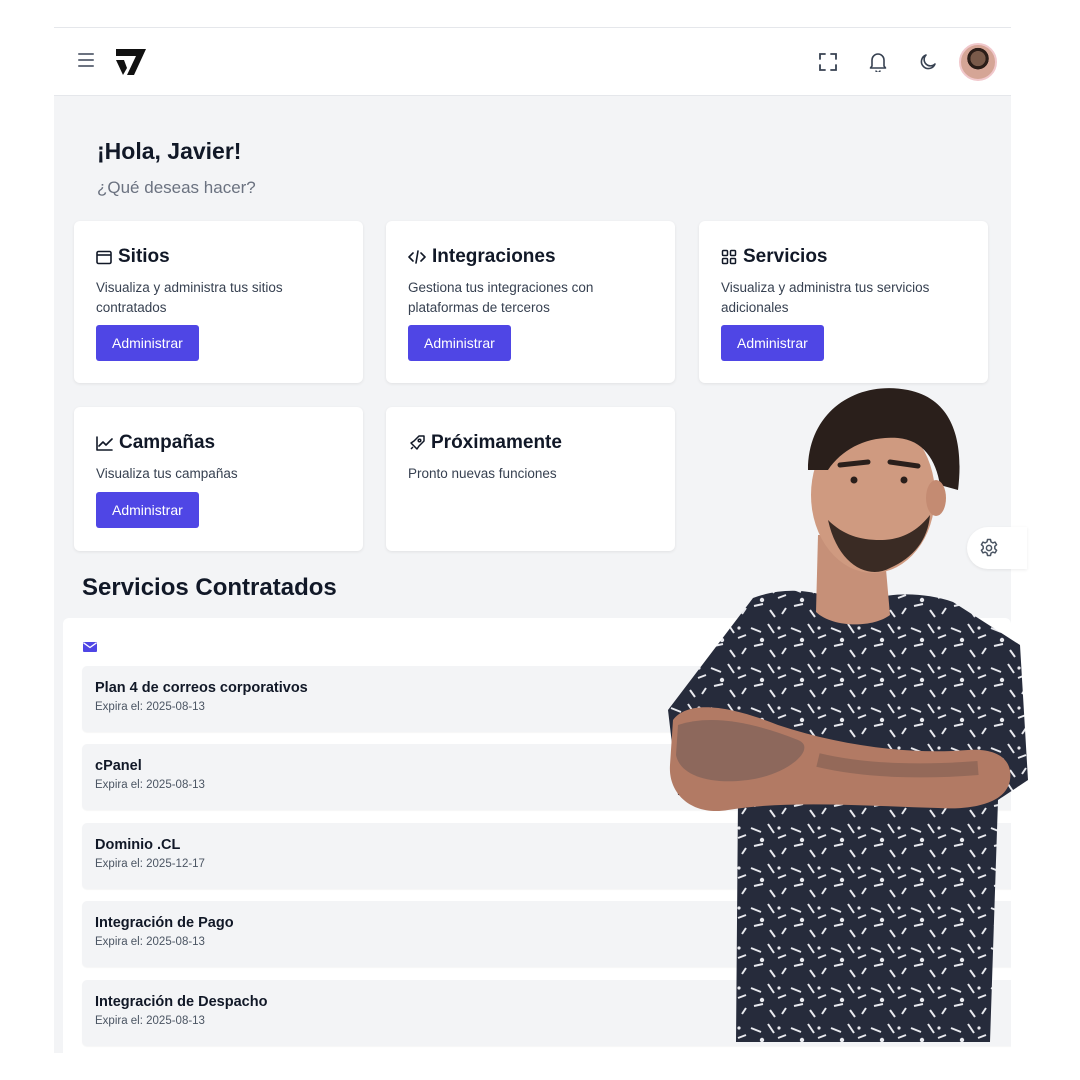 Image resolution: width=1080 pixels, height=1080 pixels. Describe the element at coordinates (459, 343) in the screenshot. I see `administrar-integraciones-button: Administrar` at that location.